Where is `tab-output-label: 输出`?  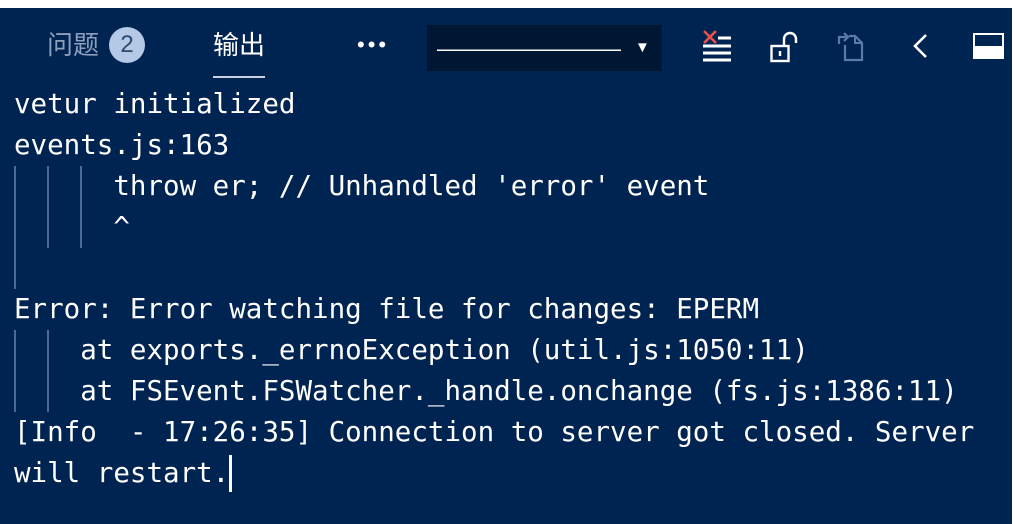 tab-output-label: 输出 is located at coordinates (239, 45).